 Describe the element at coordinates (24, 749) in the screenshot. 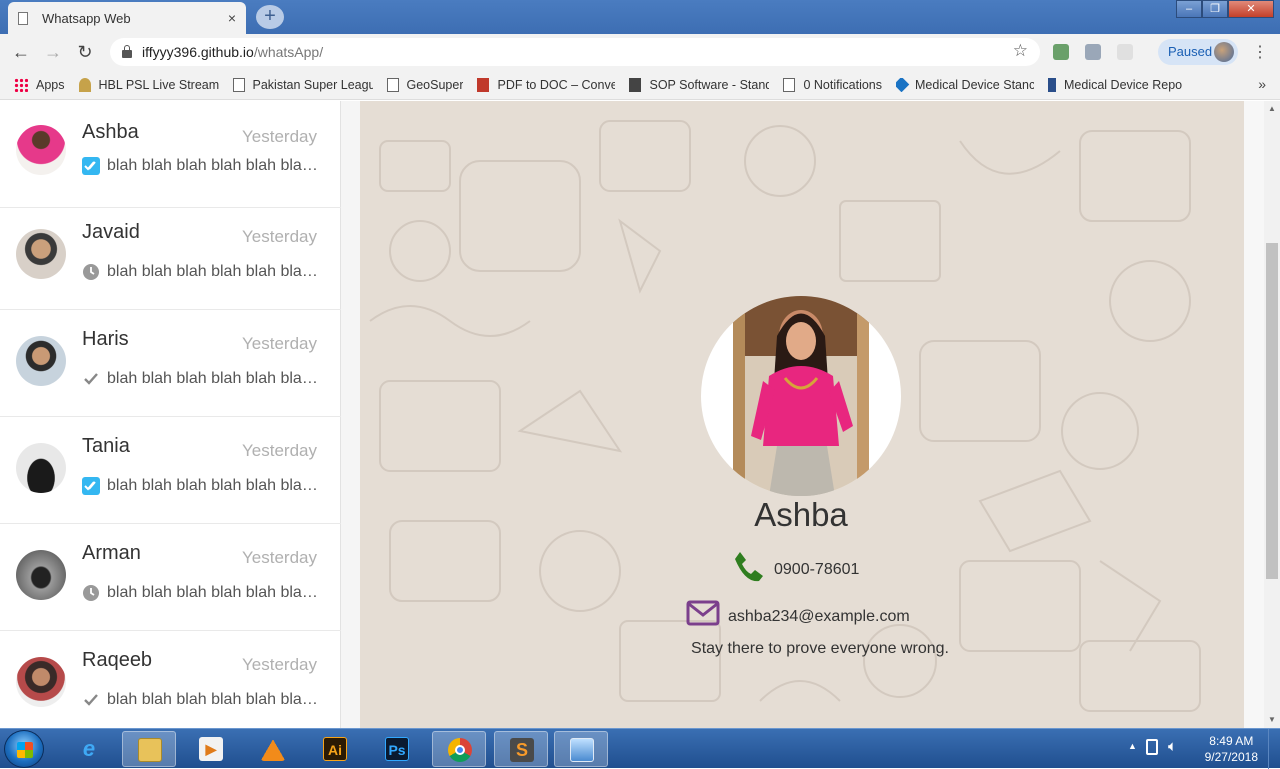

I see `start-button` at that location.